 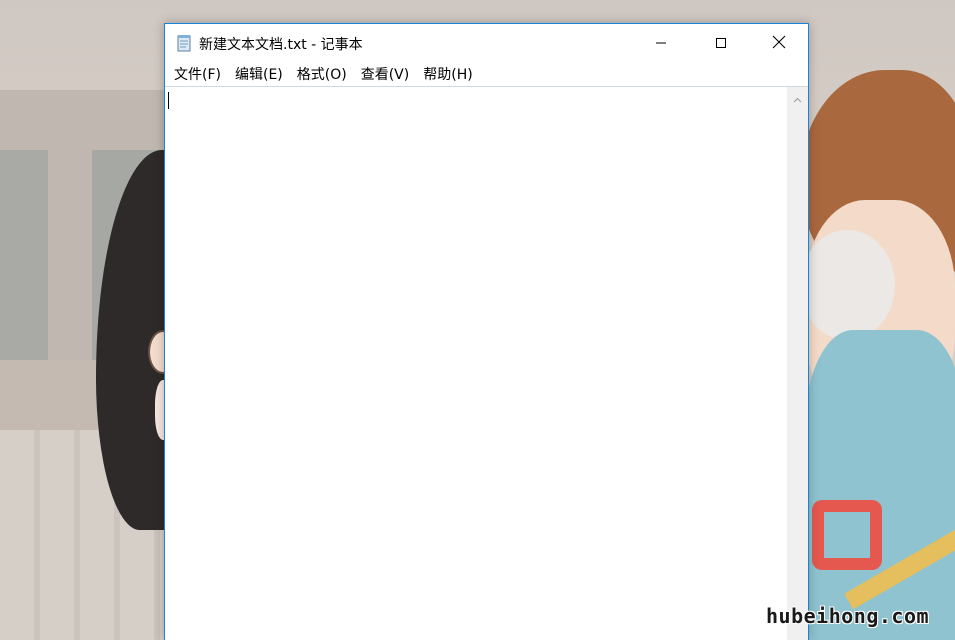 What do you see at coordinates (848, 616) in the screenshot?
I see `watermark: hubeihong.com` at bounding box center [848, 616].